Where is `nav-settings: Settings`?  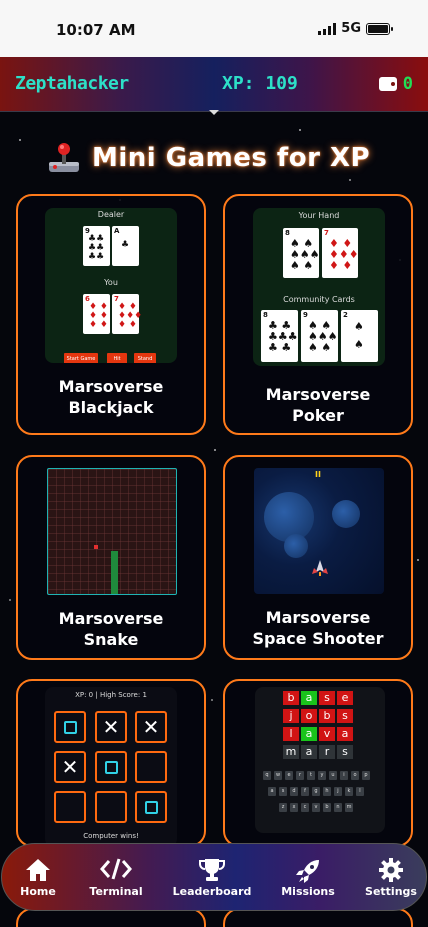 nav-settings: Settings is located at coordinates (391, 878).